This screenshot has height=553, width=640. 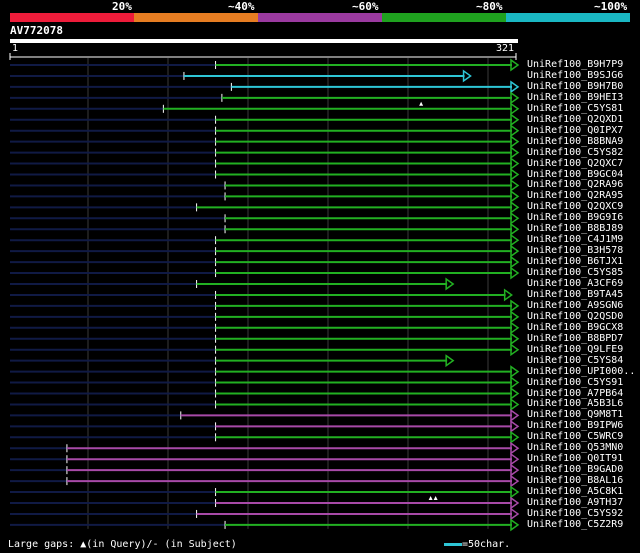 What do you see at coordinates (575, 239) in the screenshot?
I see `hit-label: UniRef100_C4J1M9` at bounding box center [575, 239].